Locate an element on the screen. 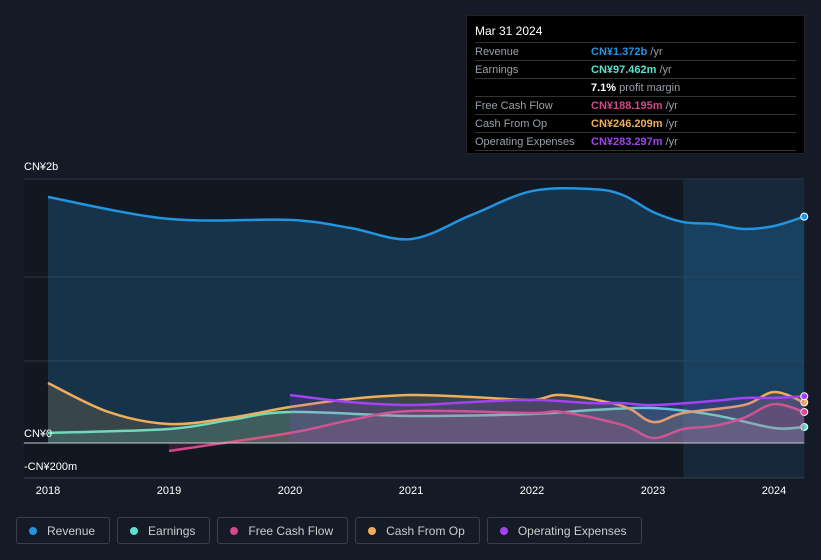 The height and width of the screenshot is (560, 821). legend-item-cash-from-op: Cash From Op is located at coordinates (417, 530).